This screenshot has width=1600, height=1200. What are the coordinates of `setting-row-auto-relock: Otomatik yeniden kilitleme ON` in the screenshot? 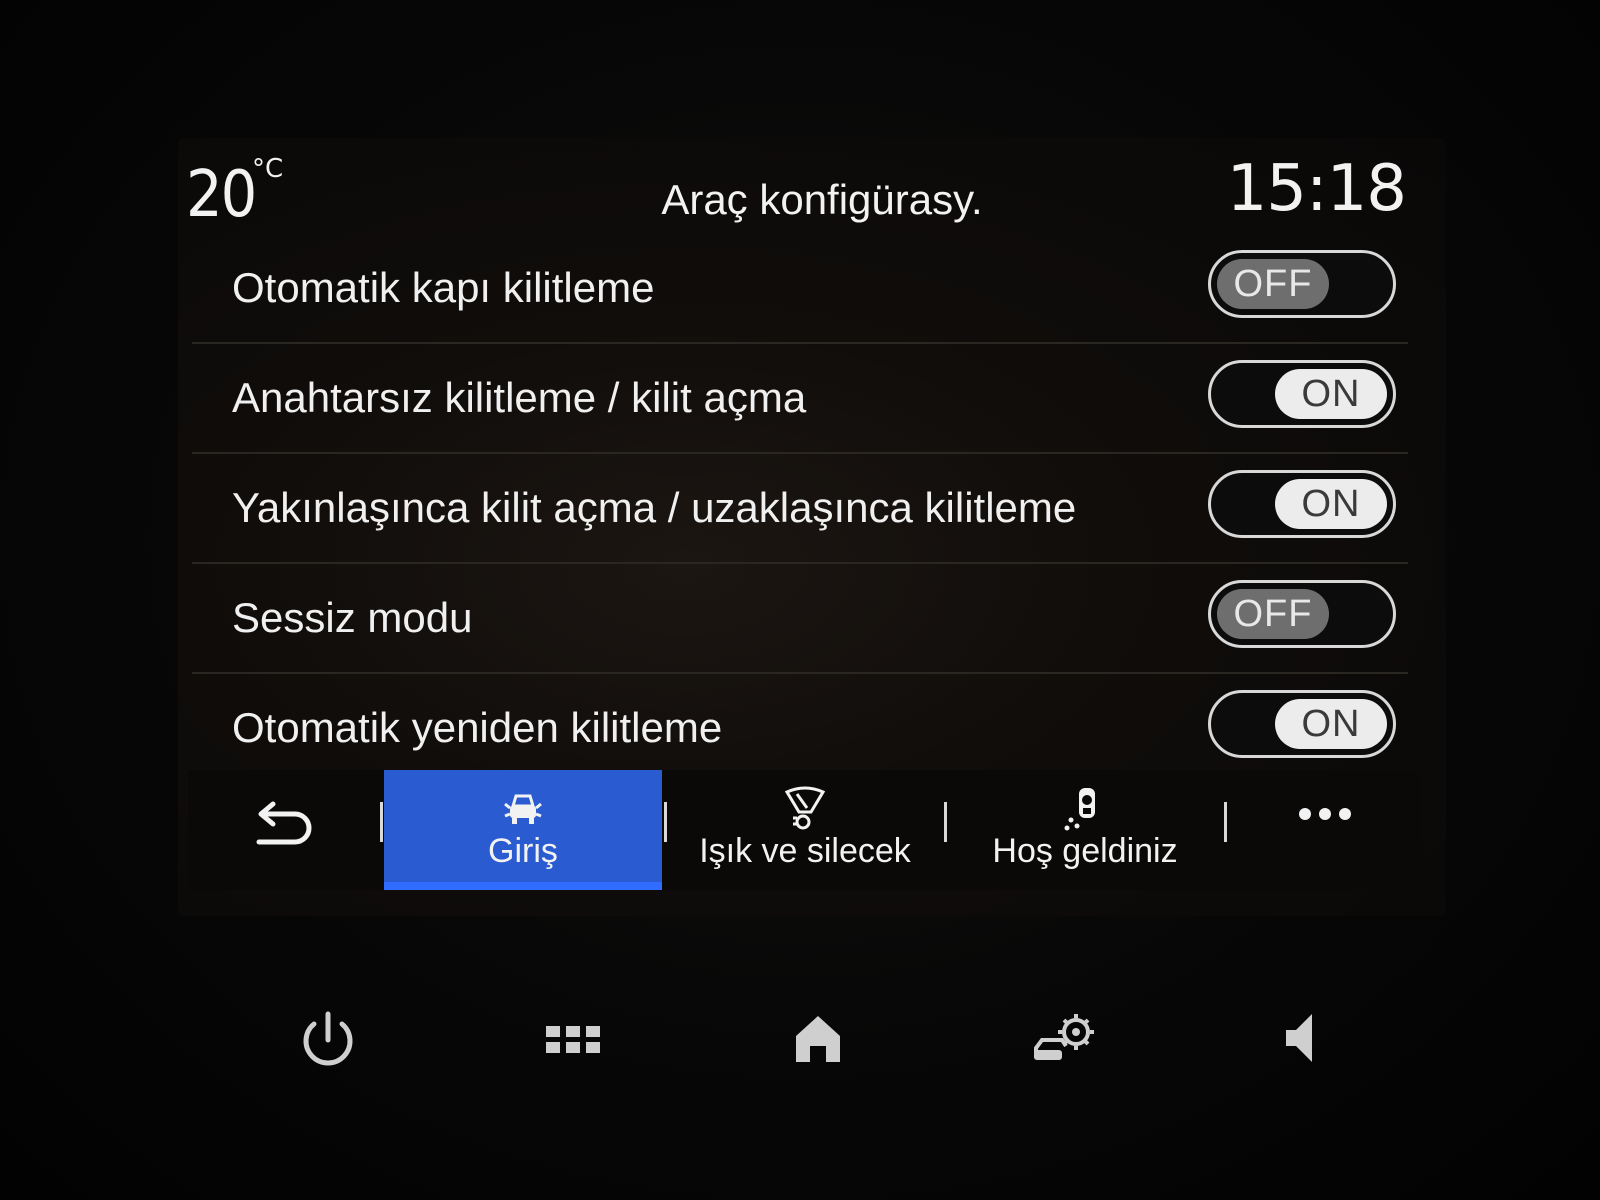 It's located at (800, 728).